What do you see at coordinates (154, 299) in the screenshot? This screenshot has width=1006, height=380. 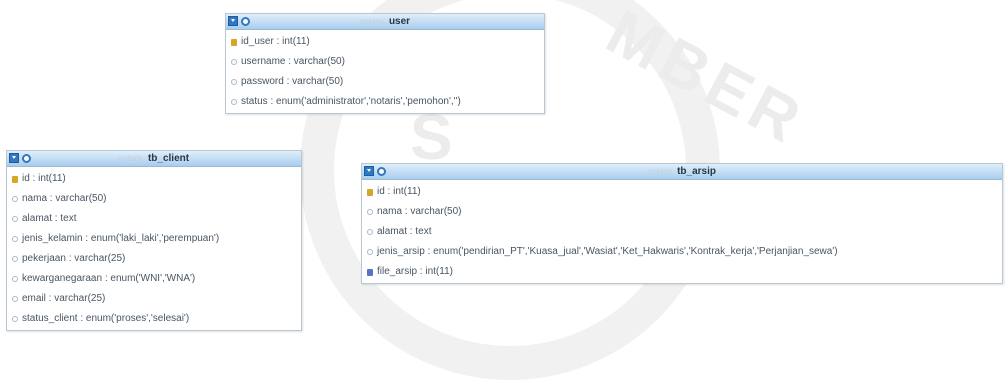 I see `field-row: email : varchar(25)` at bounding box center [154, 299].